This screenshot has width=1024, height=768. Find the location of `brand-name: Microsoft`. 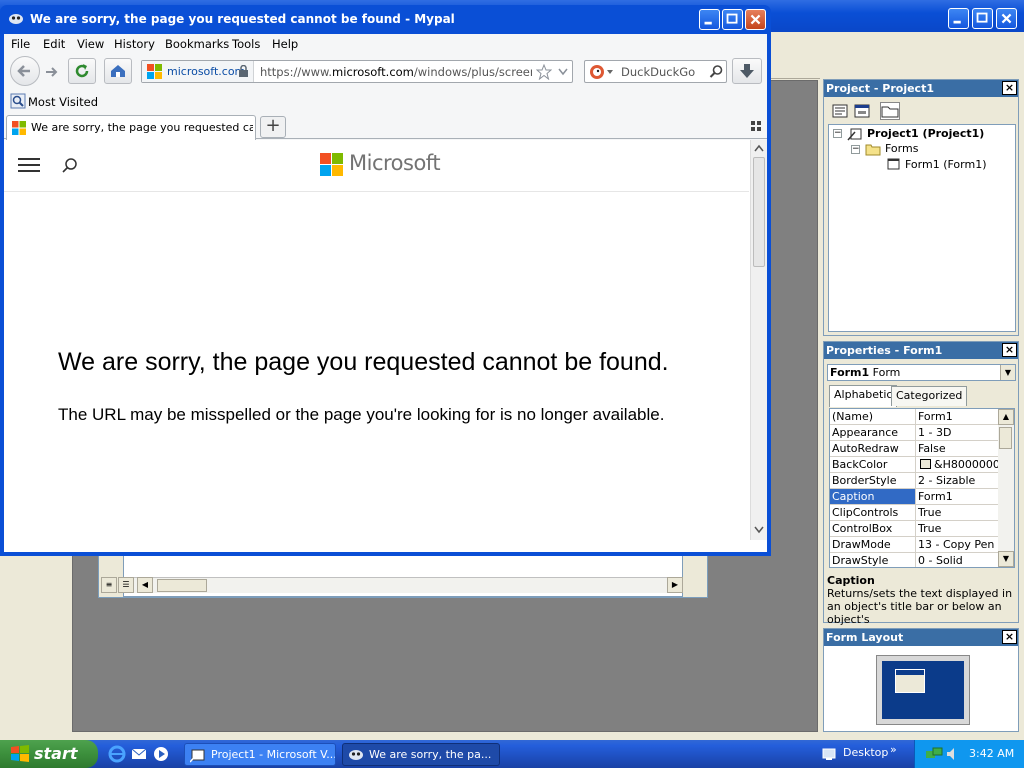

brand-name: Microsoft is located at coordinates (395, 163).